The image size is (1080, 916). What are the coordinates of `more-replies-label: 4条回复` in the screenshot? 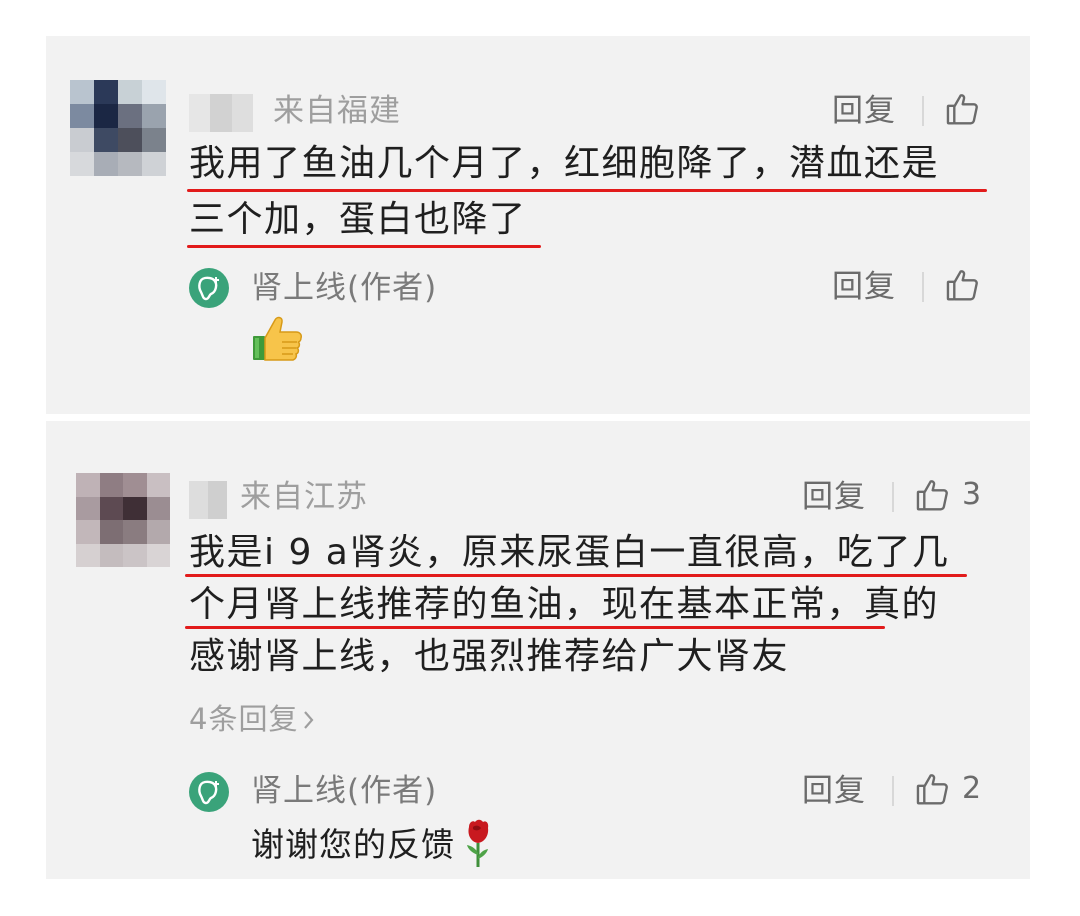 It's located at (244, 719).